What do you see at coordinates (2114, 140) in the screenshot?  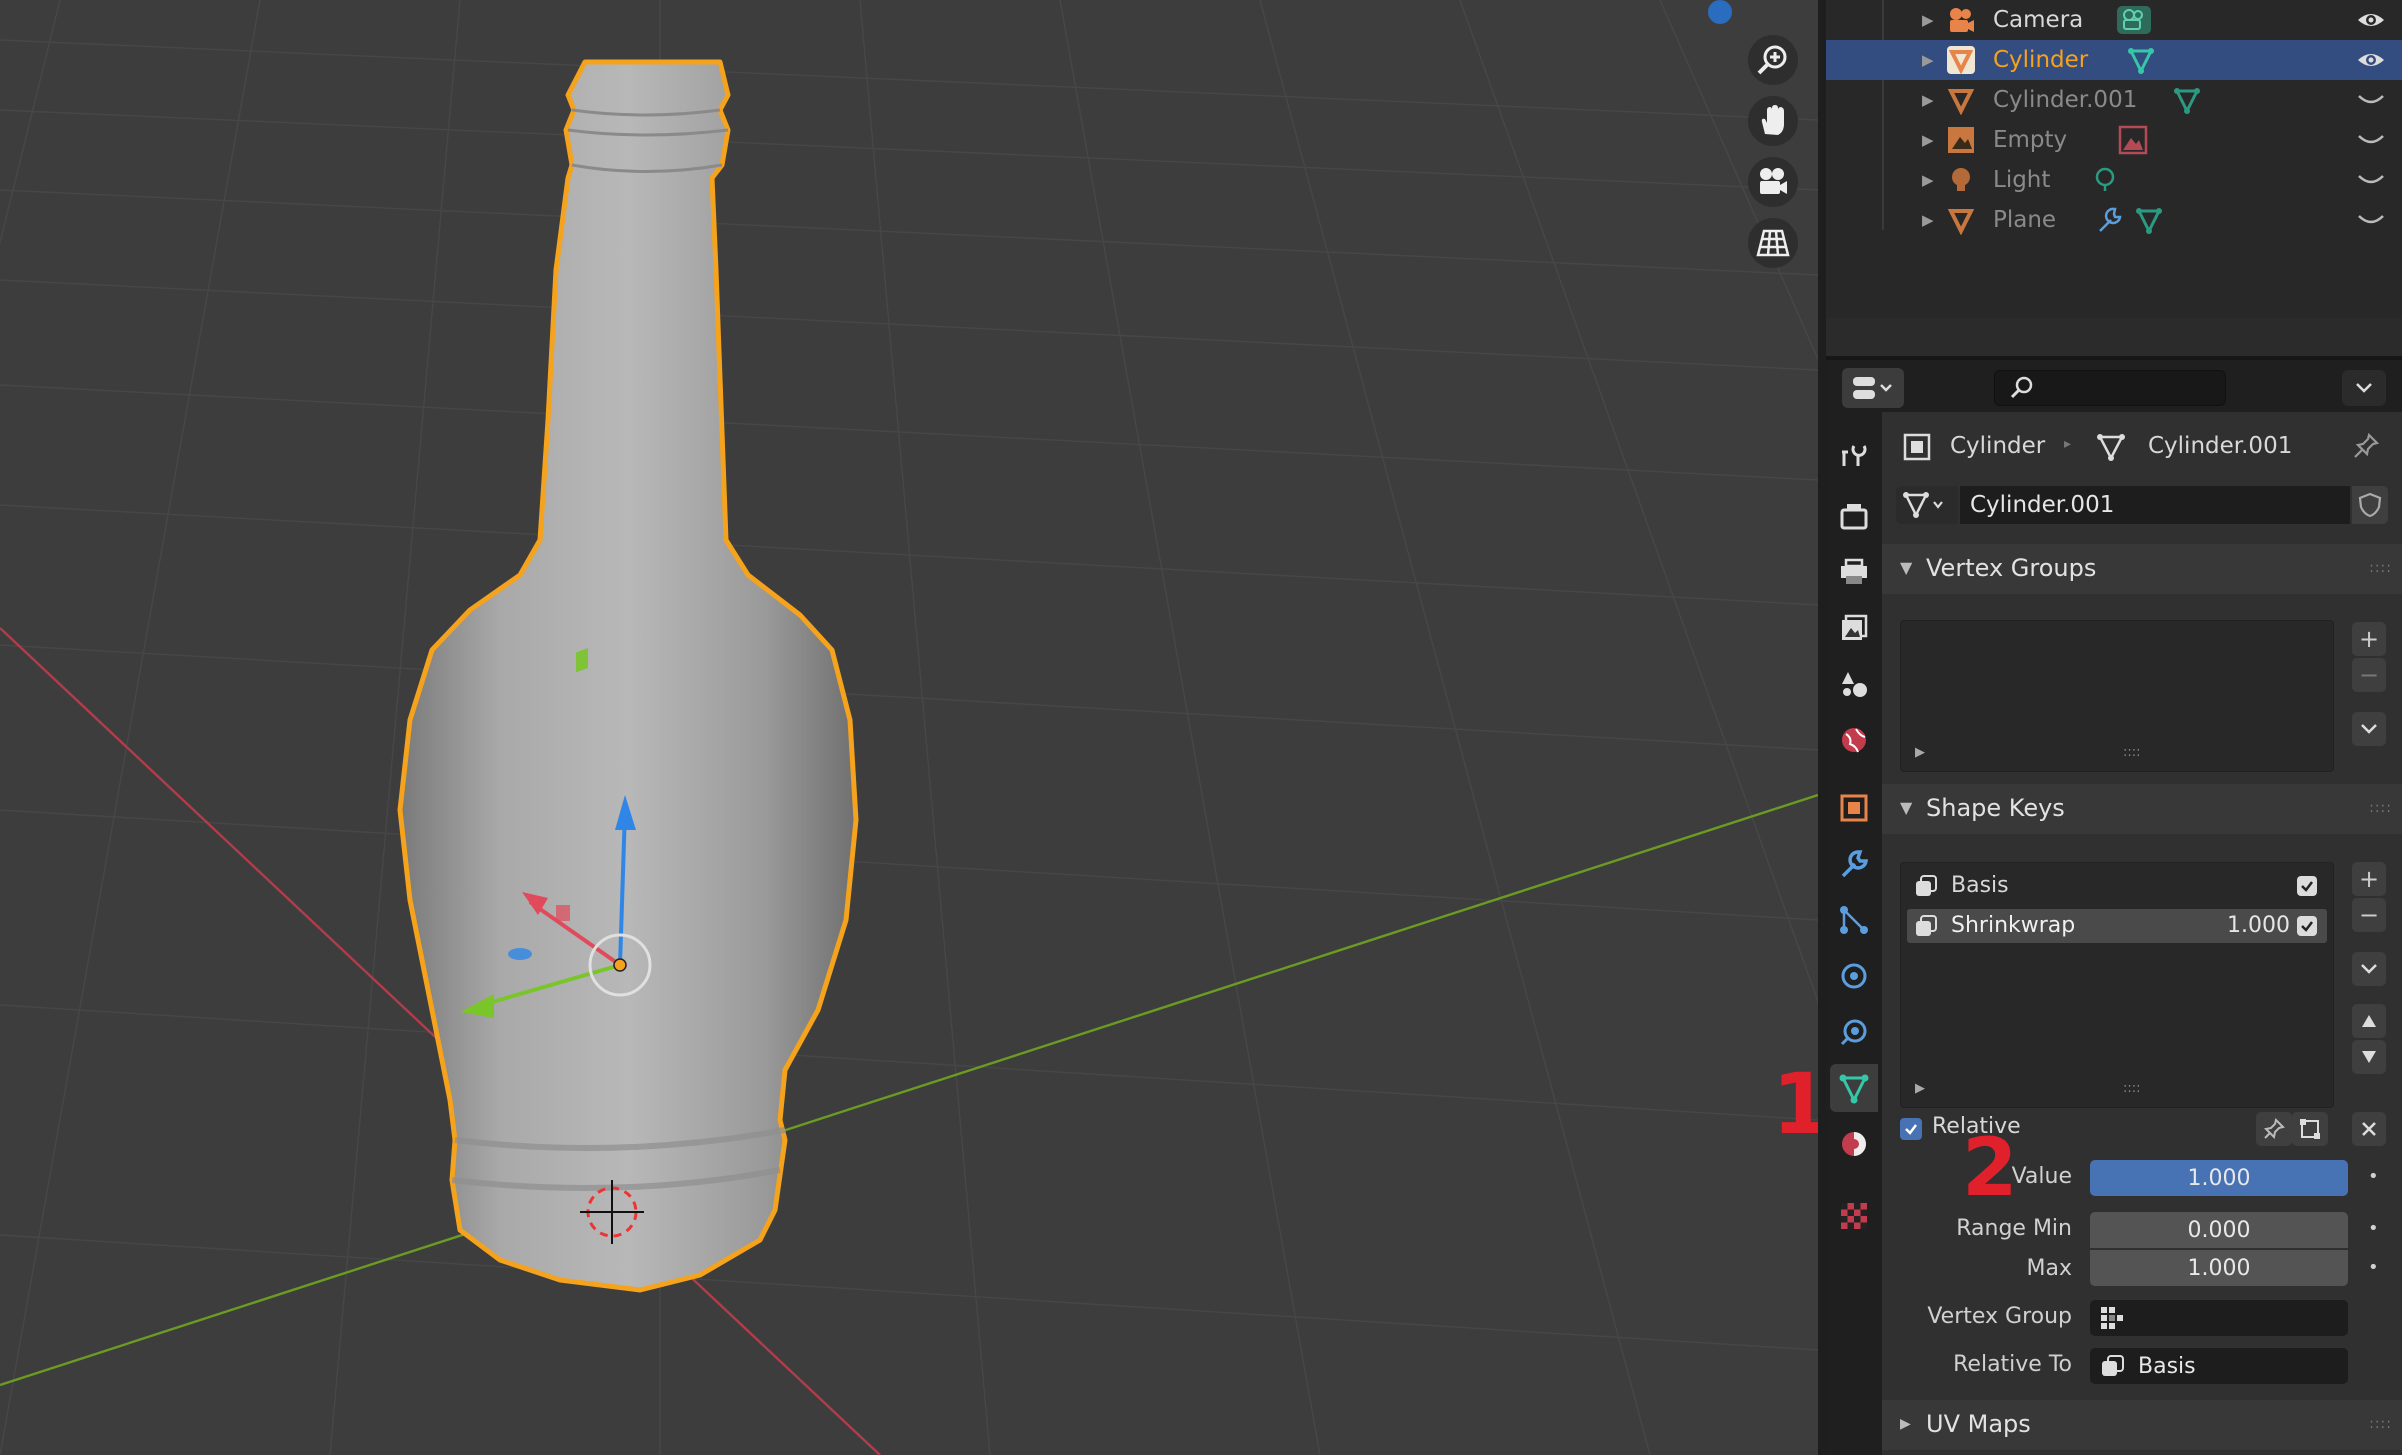 I see `outliner-item-empty: ▶ Empty` at bounding box center [2114, 140].